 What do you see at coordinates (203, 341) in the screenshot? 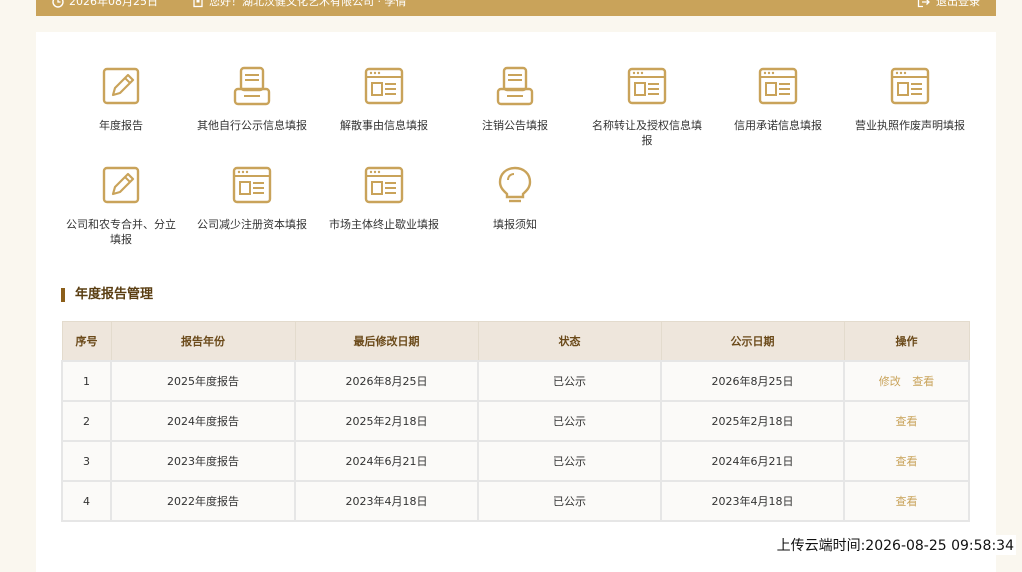
I see `col-year: 报告年份` at bounding box center [203, 341].